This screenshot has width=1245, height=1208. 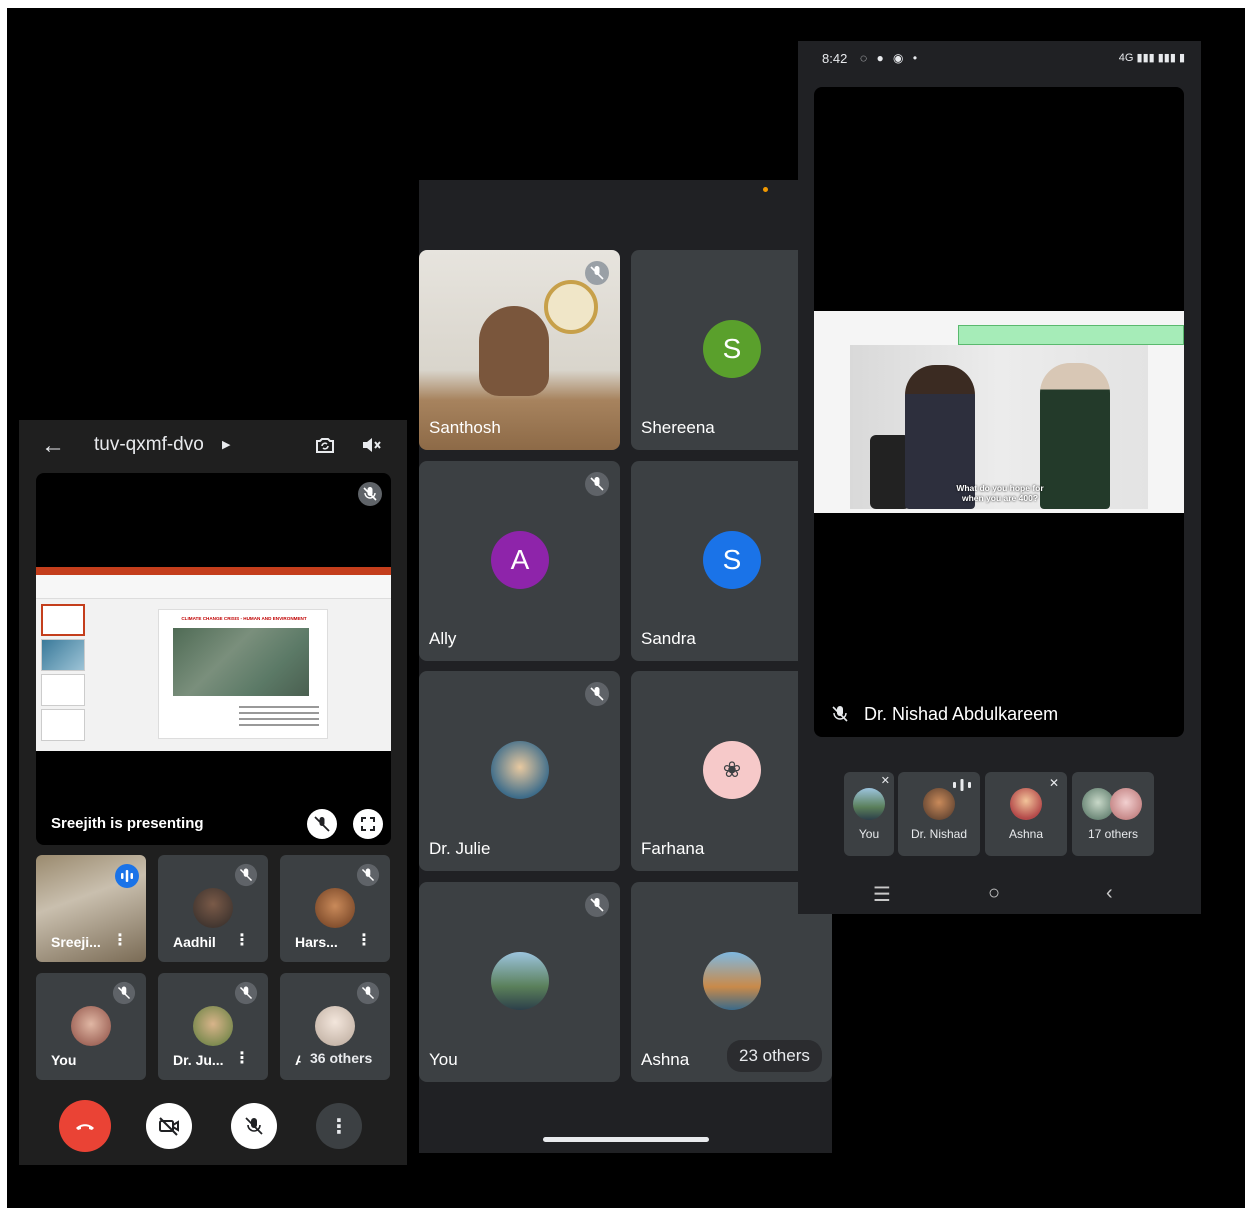 I want to click on participant-name: Shereena, so click(x=678, y=427).